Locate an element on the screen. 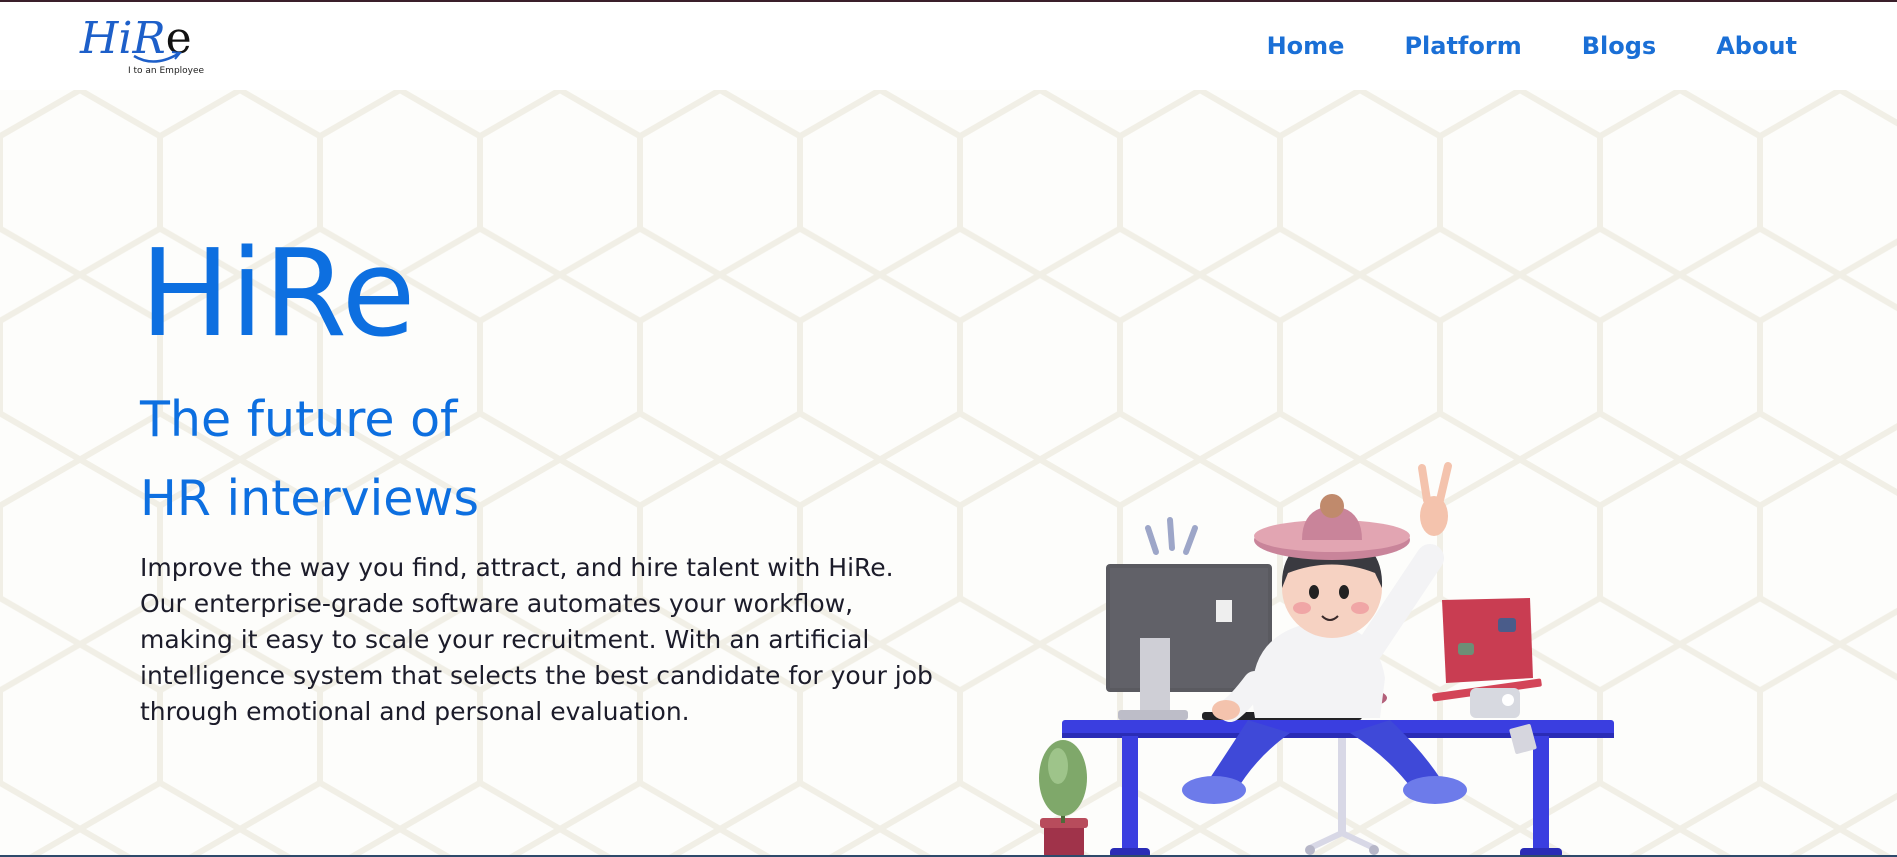 This screenshot has height=857, width=1897. logo-tagline: I to an Employee is located at coordinates (166, 71).